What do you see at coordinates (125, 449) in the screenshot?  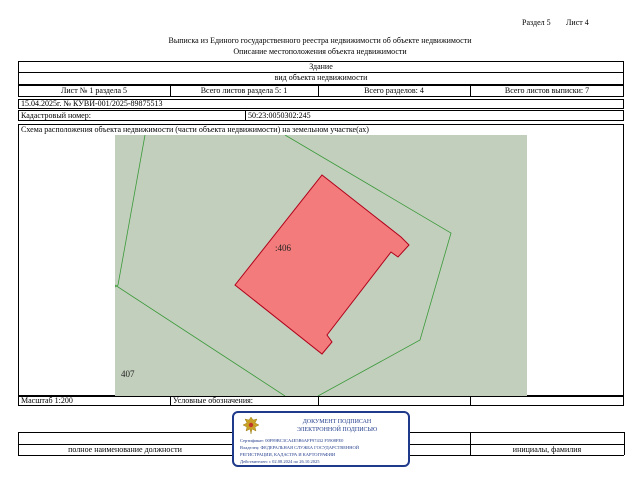 I see `position-label: полное наименование должности` at bounding box center [125, 449].